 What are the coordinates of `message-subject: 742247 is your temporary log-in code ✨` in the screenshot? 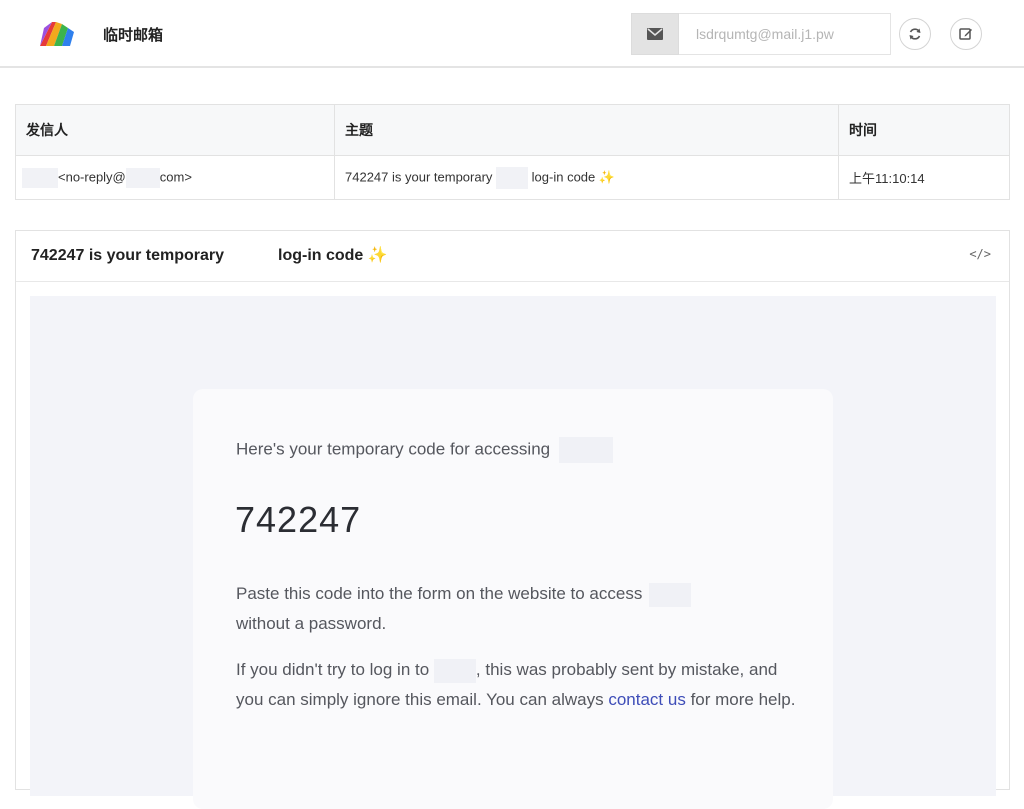 It's located at (586, 177).